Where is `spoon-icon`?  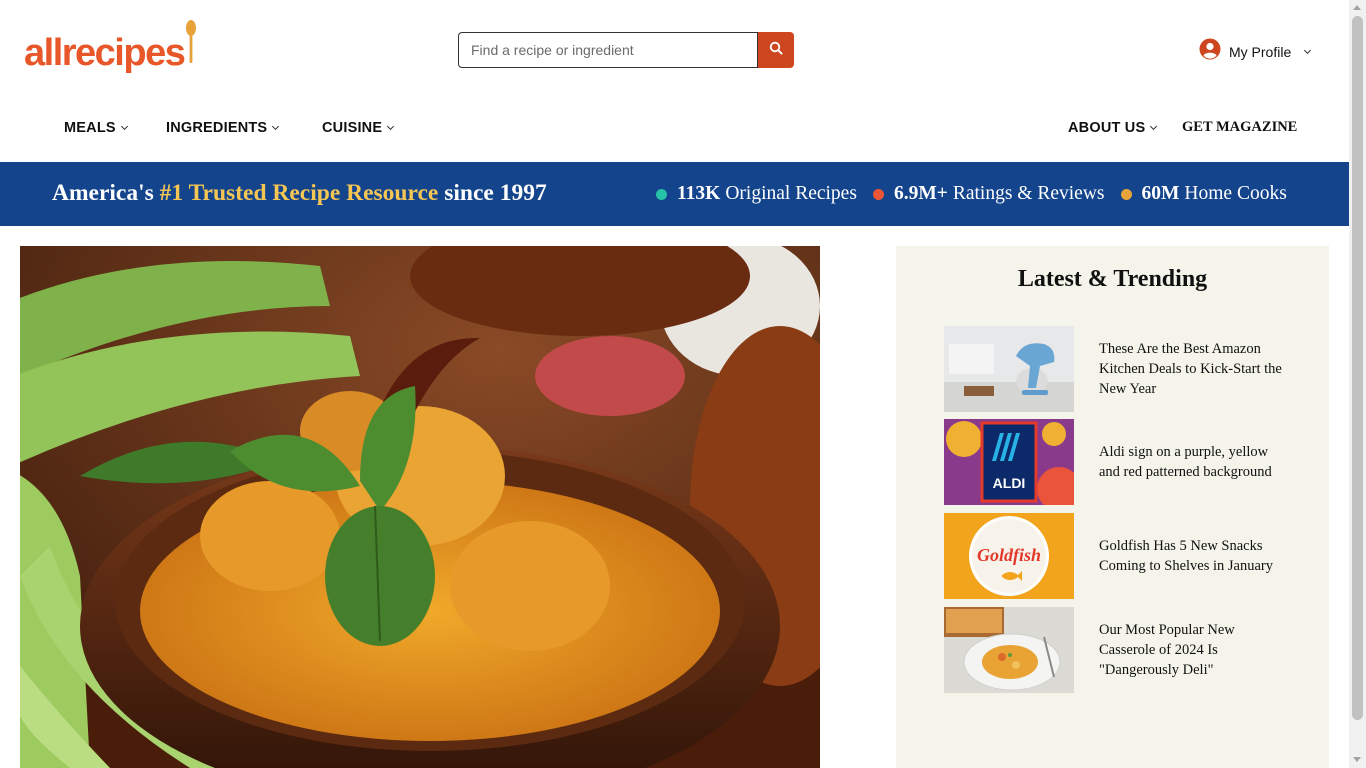 spoon-icon is located at coordinates (191, 43).